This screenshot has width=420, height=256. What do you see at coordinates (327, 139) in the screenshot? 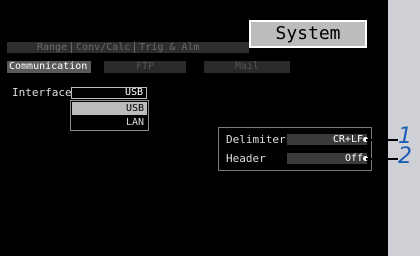
I see `delimiter-value: CR+LF` at bounding box center [327, 139].